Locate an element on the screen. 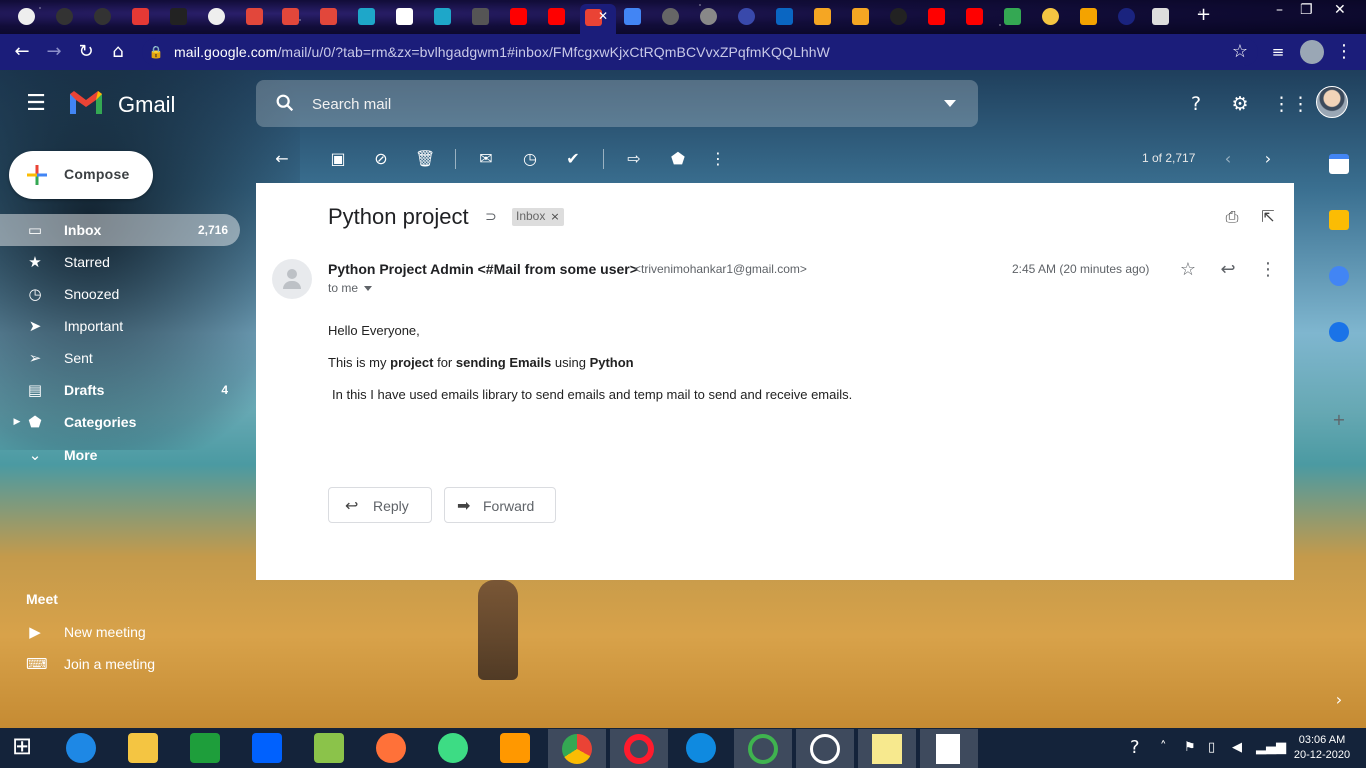 This screenshot has width=1366, height=768. gmail-logo-icon is located at coordinates (86, 102).